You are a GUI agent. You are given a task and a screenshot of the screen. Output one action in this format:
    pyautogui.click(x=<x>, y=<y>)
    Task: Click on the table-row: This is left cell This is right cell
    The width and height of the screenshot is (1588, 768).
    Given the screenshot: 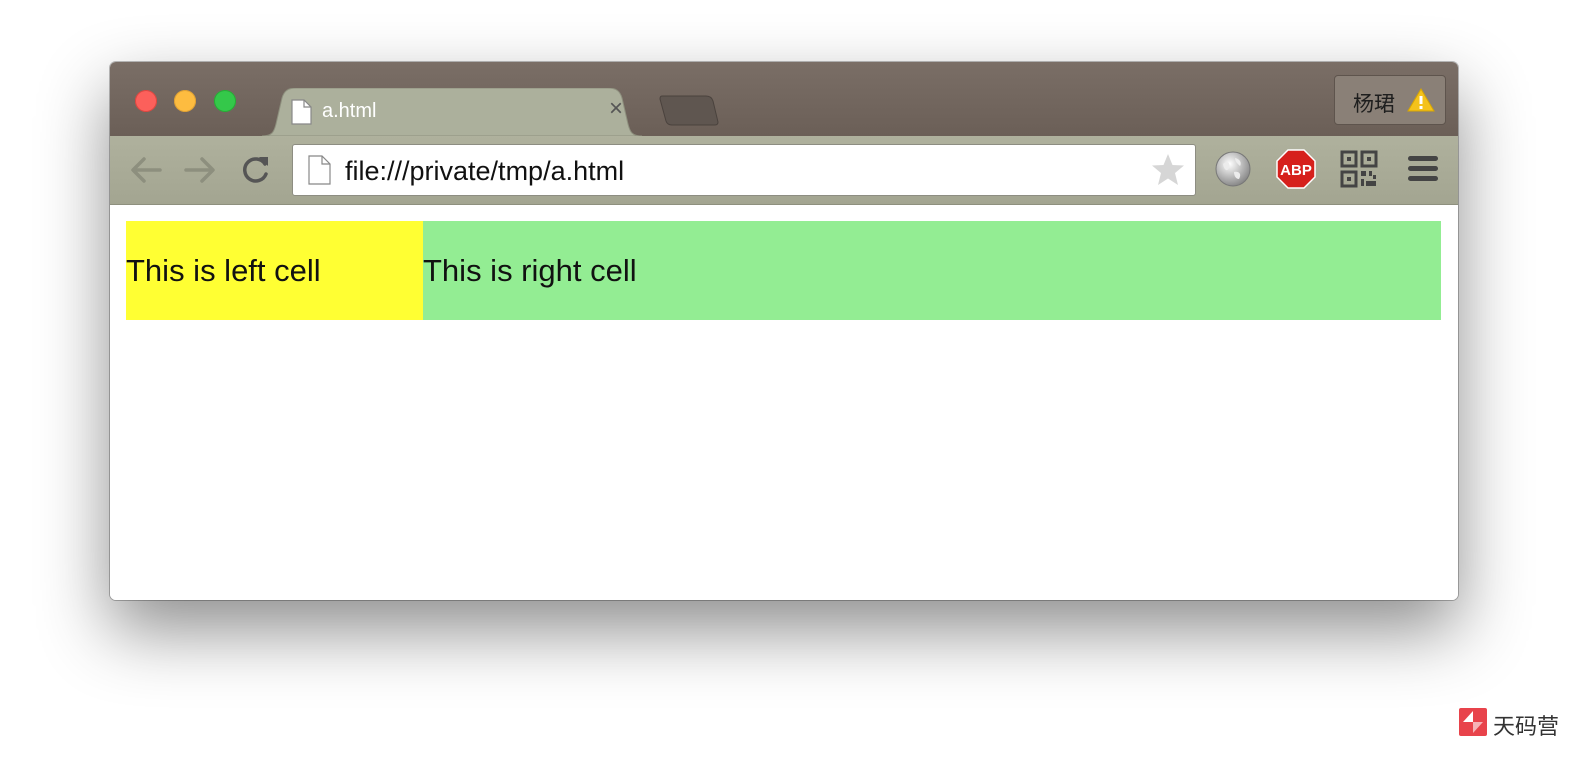 What is the action you would take?
    pyautogui.click(x=783, y=270)
    